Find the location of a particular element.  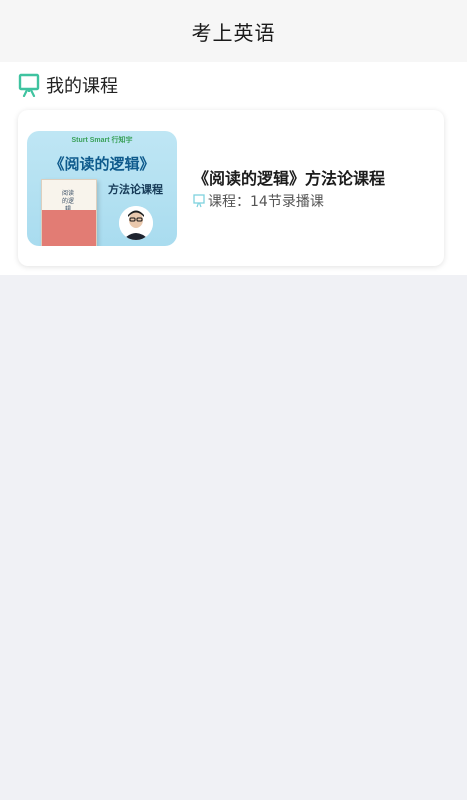

cover-title: 《阅读的逻辑》 is located at coordinates (102, 163).